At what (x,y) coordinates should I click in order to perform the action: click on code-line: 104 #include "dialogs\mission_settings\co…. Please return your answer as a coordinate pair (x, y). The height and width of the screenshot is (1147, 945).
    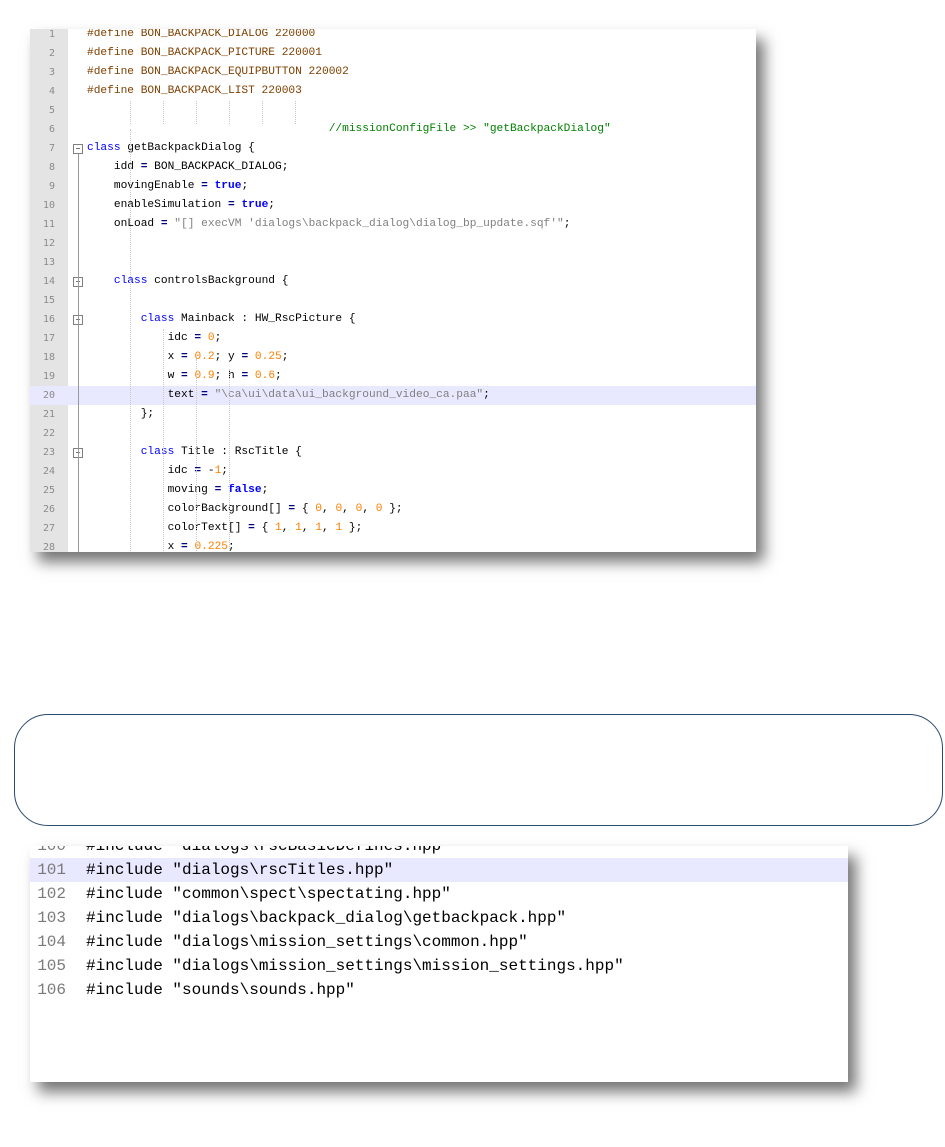
    Looking at the image, I should click on (439, 942).